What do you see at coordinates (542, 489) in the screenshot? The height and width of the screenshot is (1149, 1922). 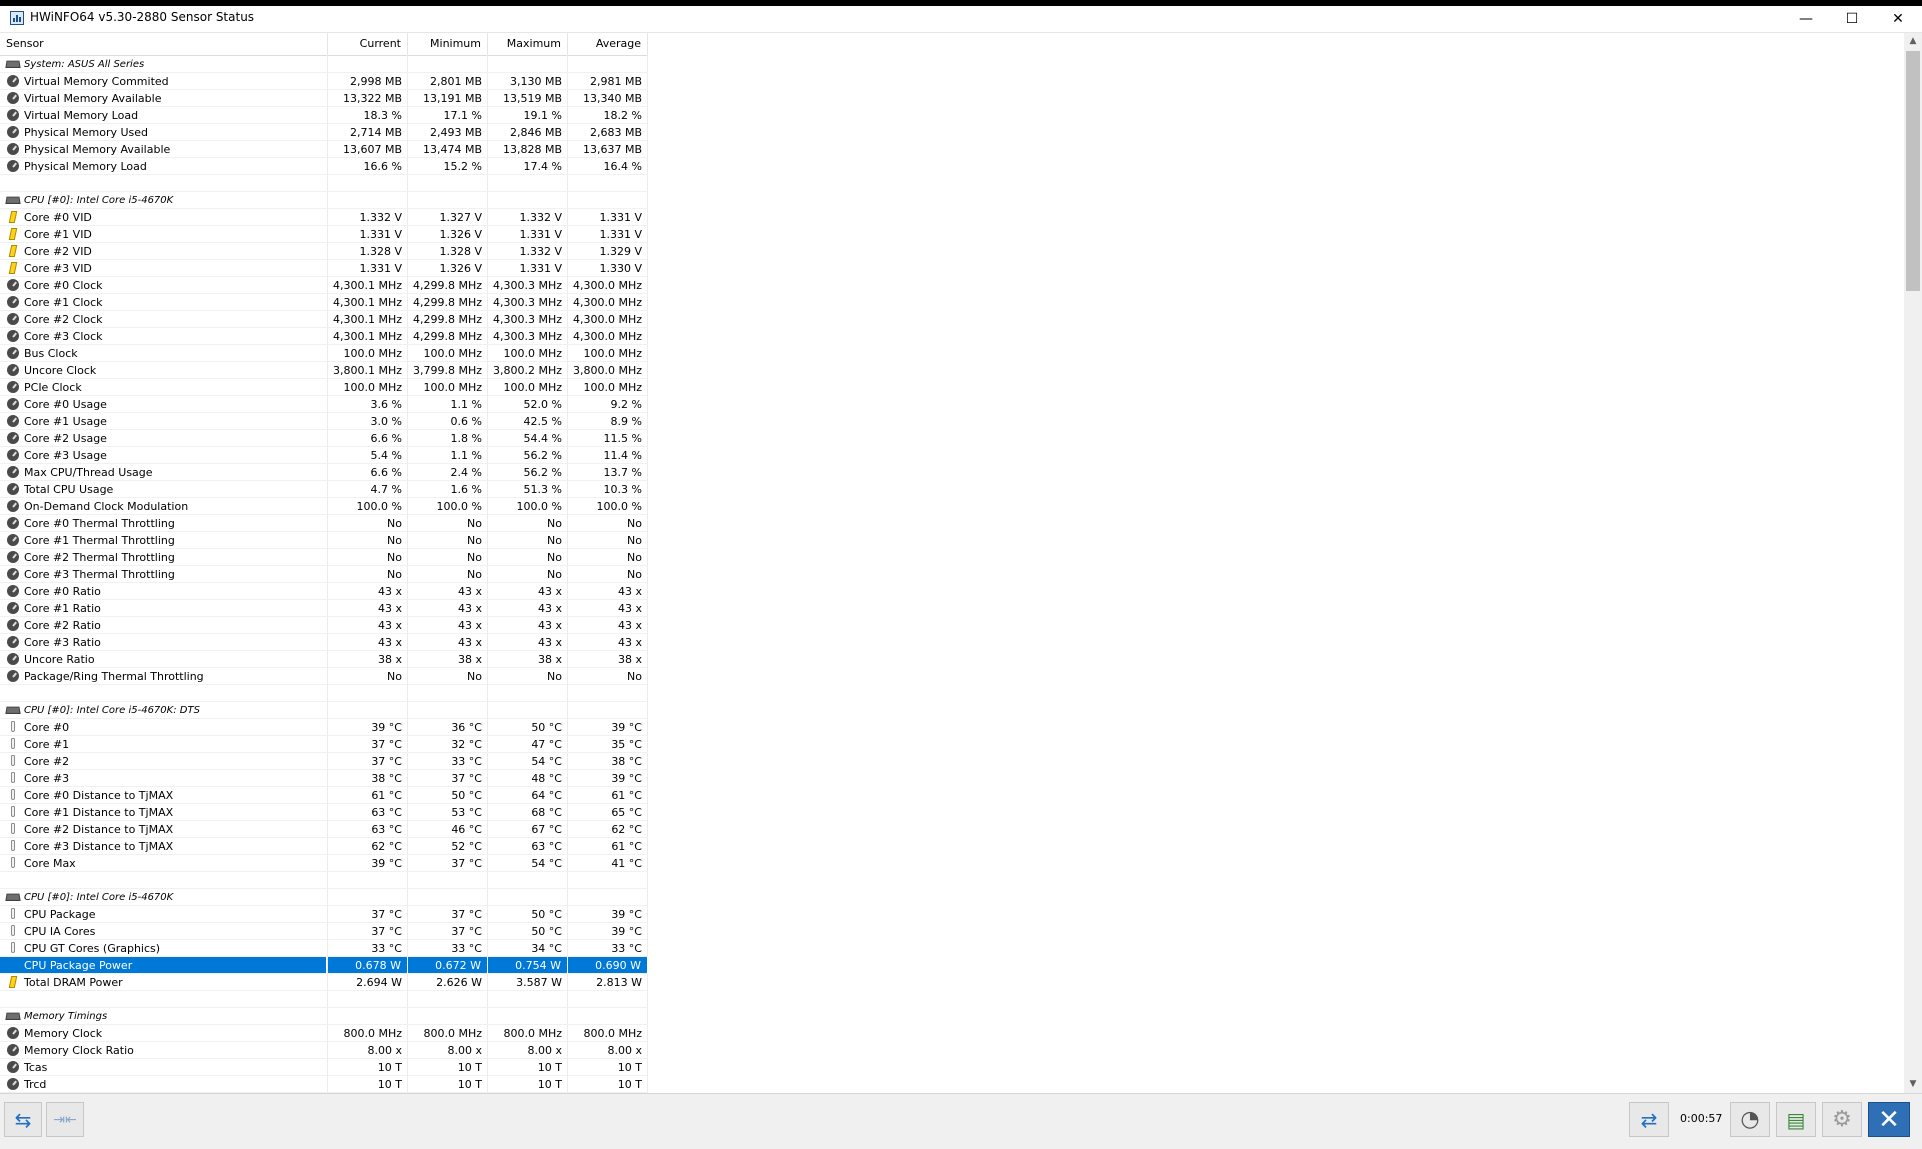 I see `maximum-value: 51.3 %` at bounding box center [542, 489].